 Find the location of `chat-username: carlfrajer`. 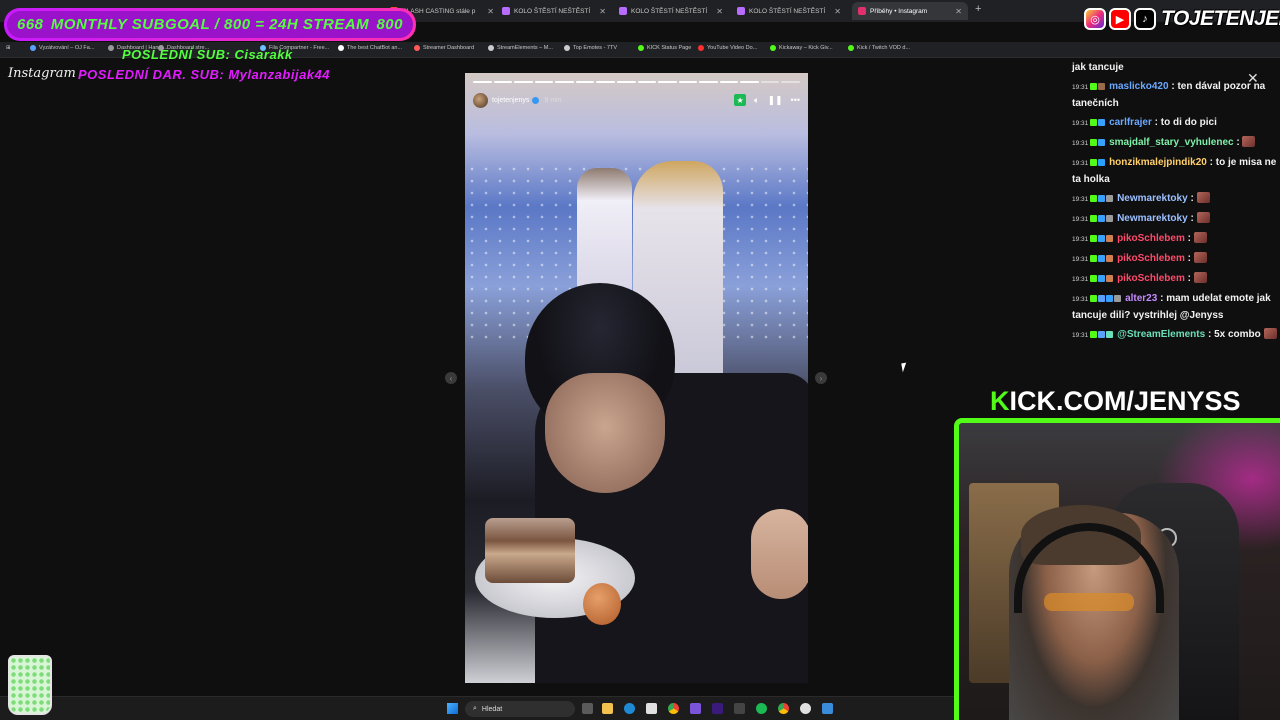

chat-username: carlfrajer is located at coordinates (1130, 122).